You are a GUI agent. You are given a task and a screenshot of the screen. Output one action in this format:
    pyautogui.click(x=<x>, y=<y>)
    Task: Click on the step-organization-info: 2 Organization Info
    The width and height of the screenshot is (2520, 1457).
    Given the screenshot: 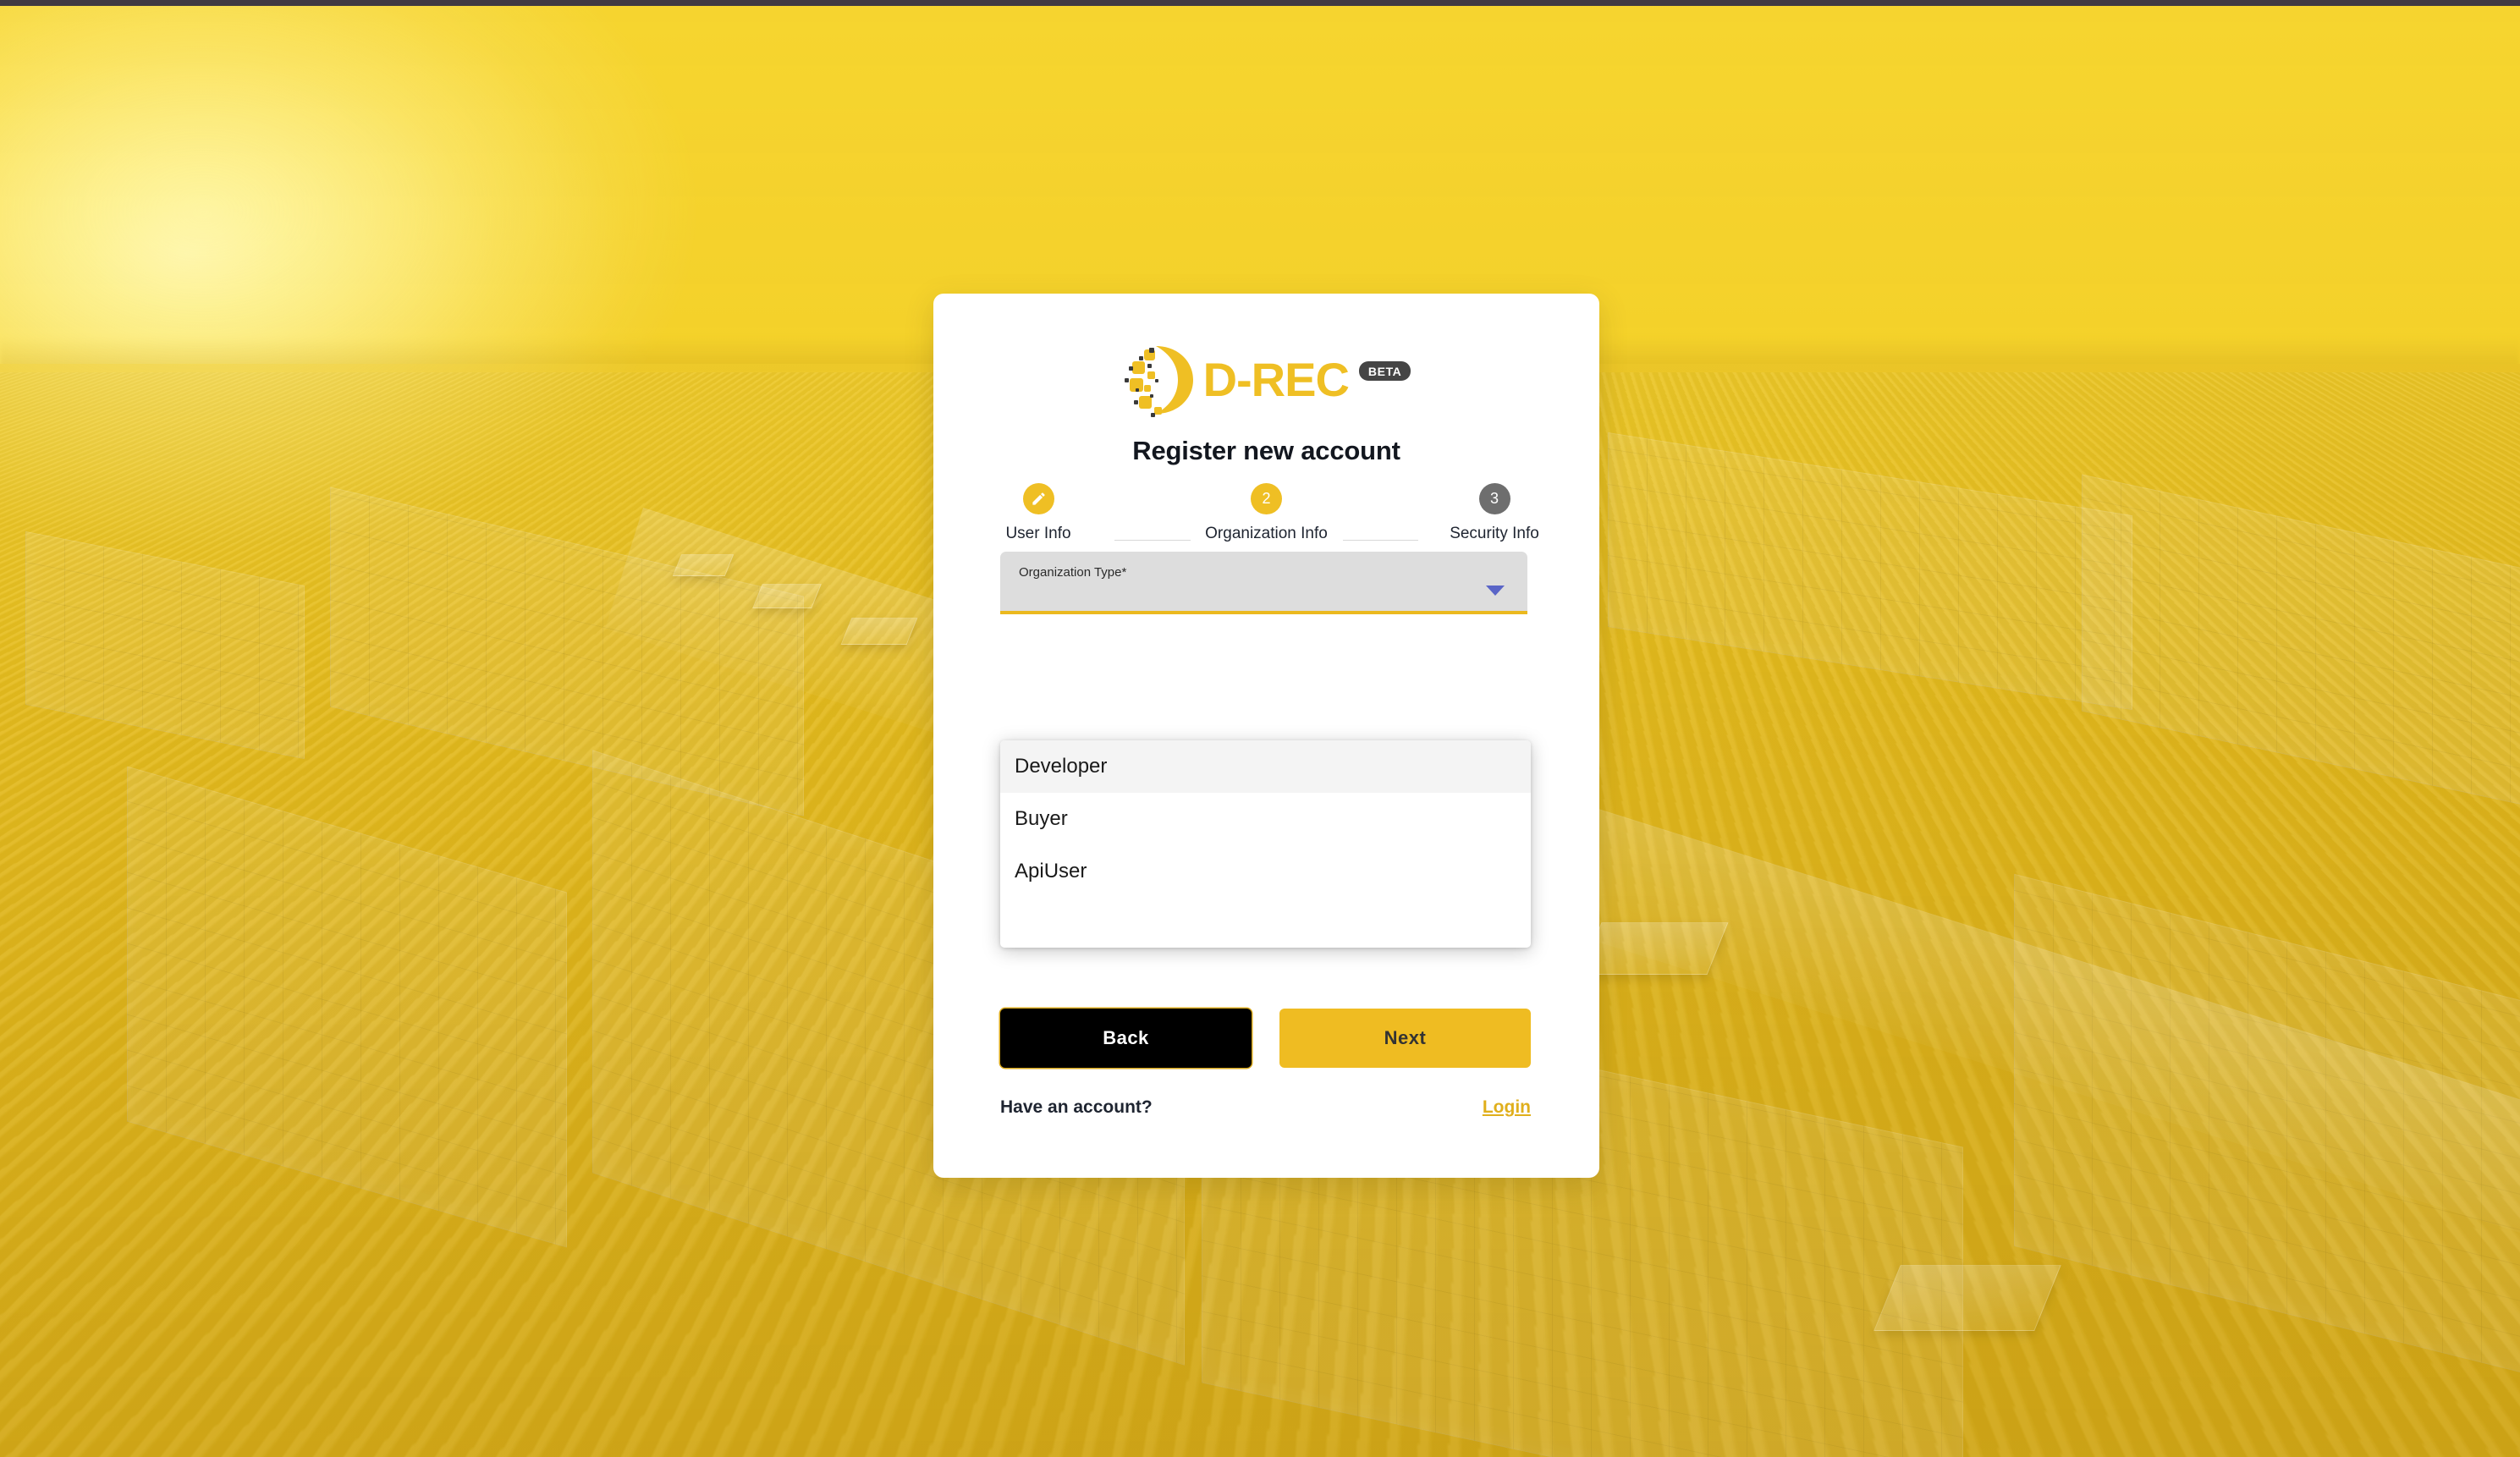 What is the action you would take?
    pyautogui.click(x=1267, y=513)
    